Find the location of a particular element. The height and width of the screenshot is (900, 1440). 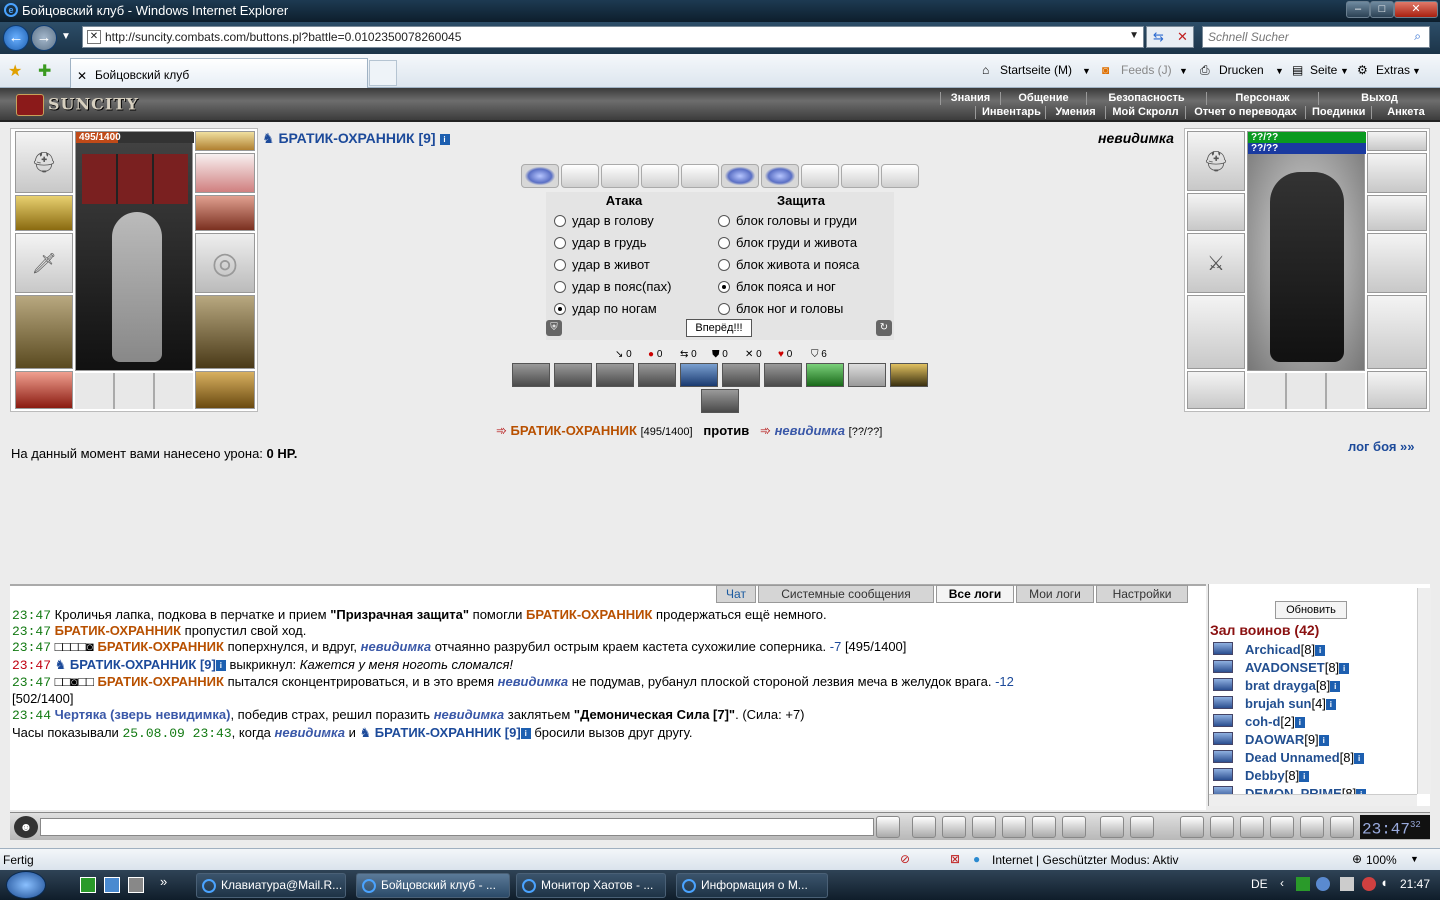

rune-slots is located at coordinates (135, 179).